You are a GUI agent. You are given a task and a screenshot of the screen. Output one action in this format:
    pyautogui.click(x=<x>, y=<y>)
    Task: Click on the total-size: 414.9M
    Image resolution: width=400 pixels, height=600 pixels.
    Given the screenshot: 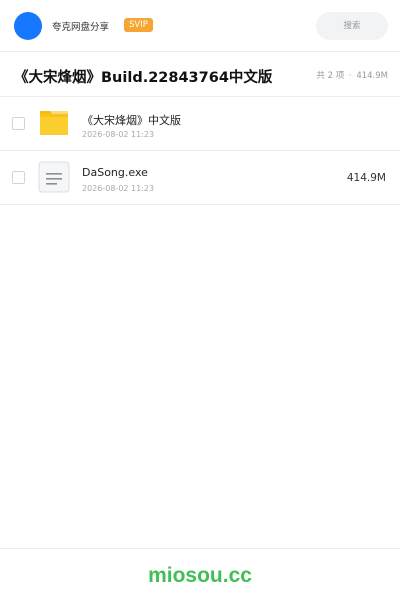 What is the action you would take?
    pyautogui.click(x=372, y=76)
    